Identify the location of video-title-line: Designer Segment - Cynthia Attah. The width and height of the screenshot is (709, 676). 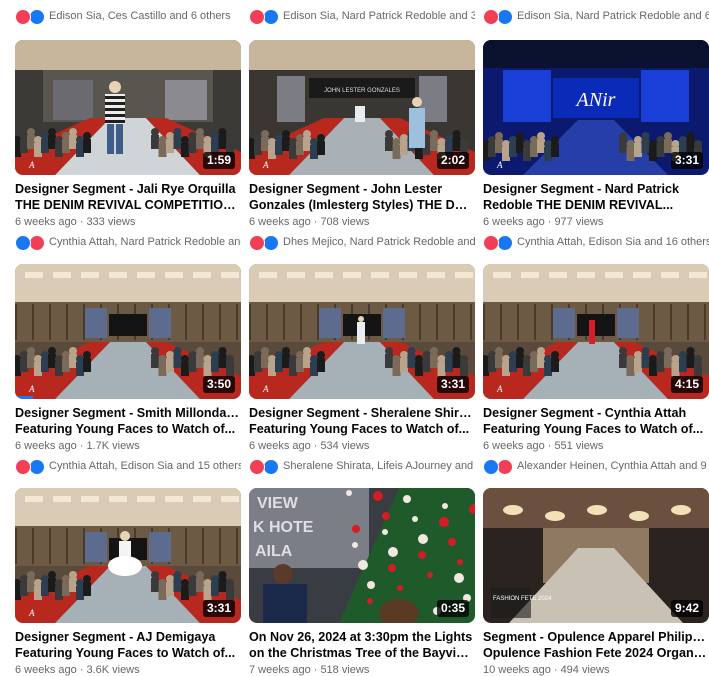
(585, 413).